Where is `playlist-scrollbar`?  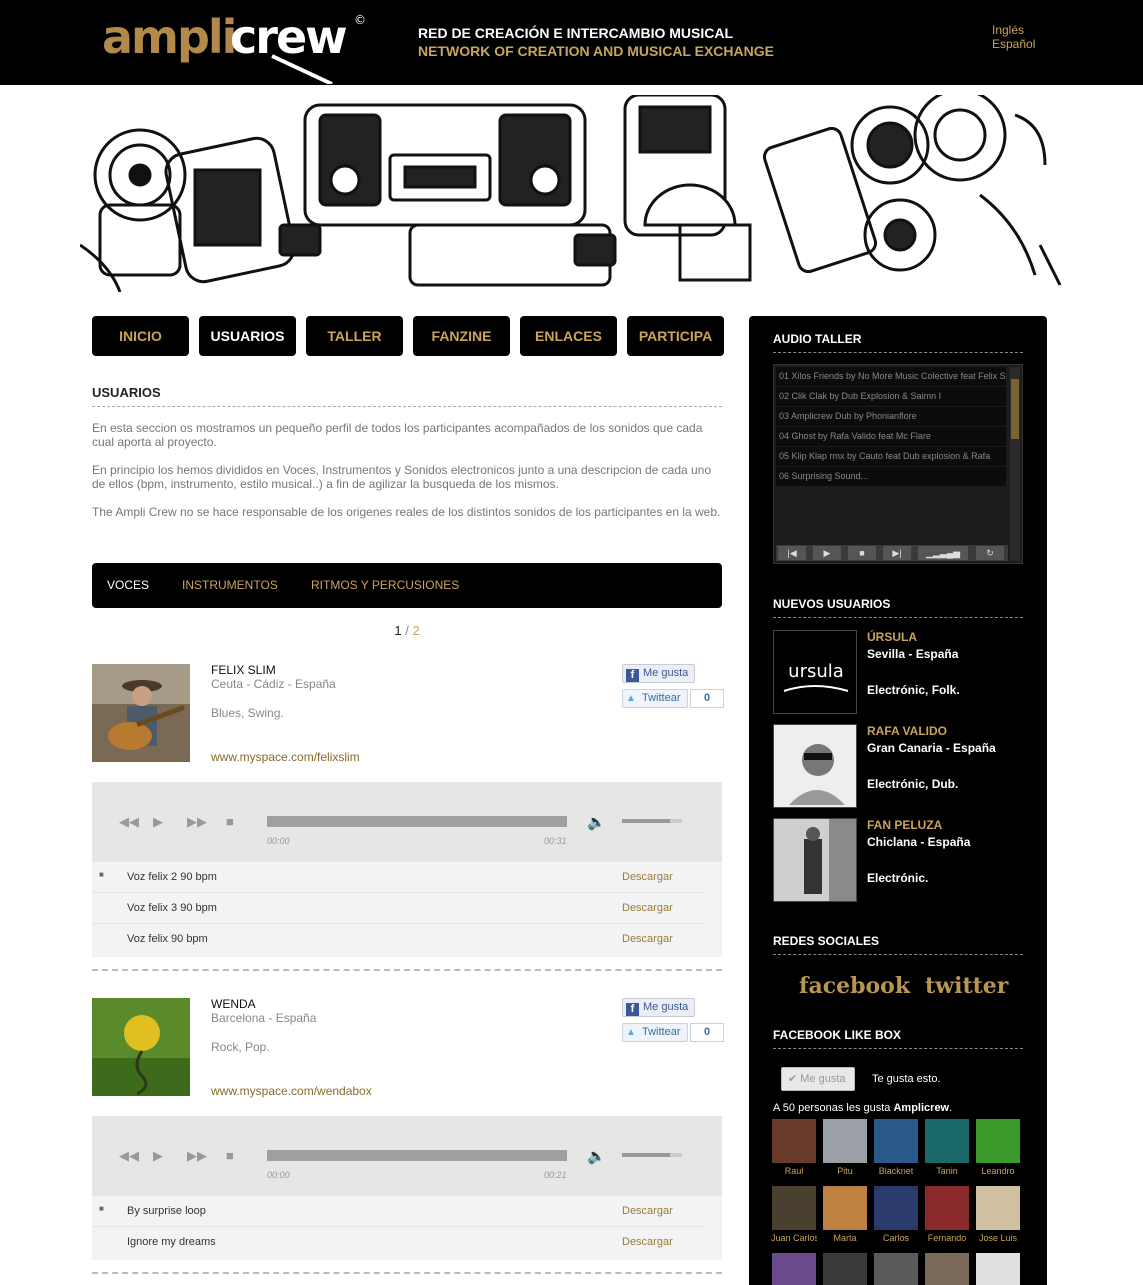
playlist-scrollbar is located at coordinates (1015, 464).